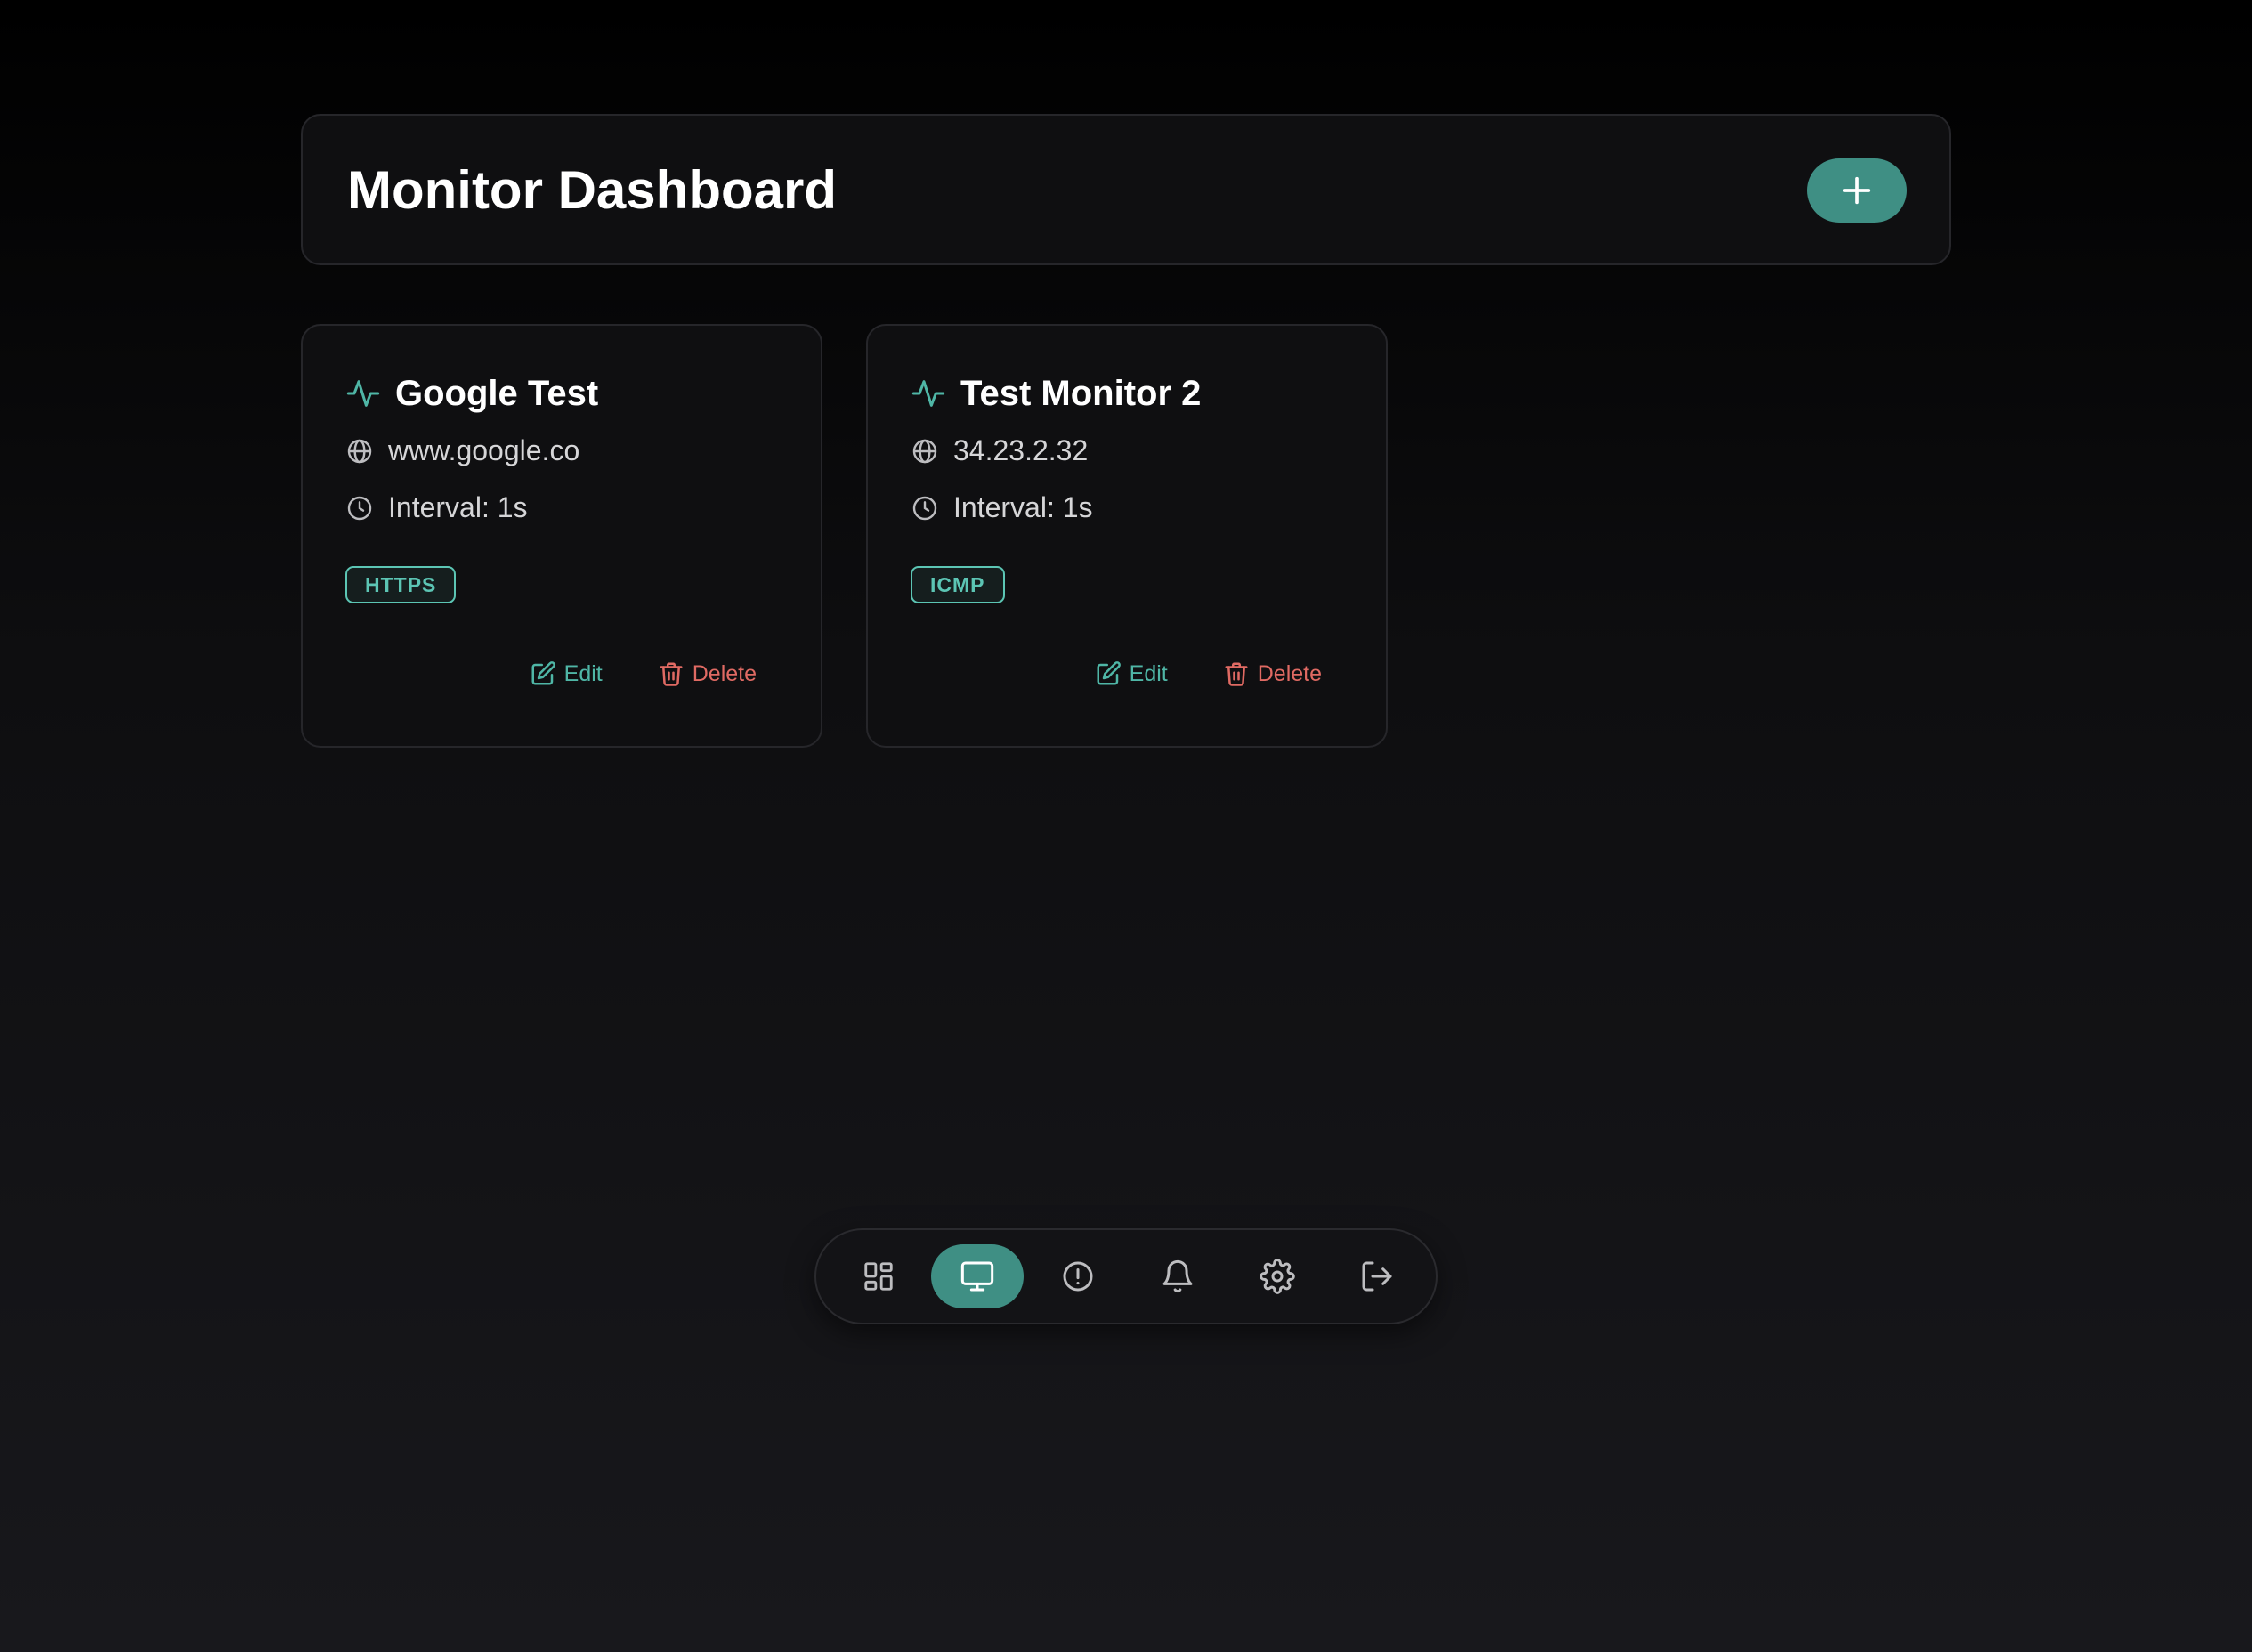 The width and height of the screenshot is (2252, 1652). What do you see at coordinates (1126, 1276) in the screenshot?
I see `bottom-nav` at bounding box center [1126, 1276].